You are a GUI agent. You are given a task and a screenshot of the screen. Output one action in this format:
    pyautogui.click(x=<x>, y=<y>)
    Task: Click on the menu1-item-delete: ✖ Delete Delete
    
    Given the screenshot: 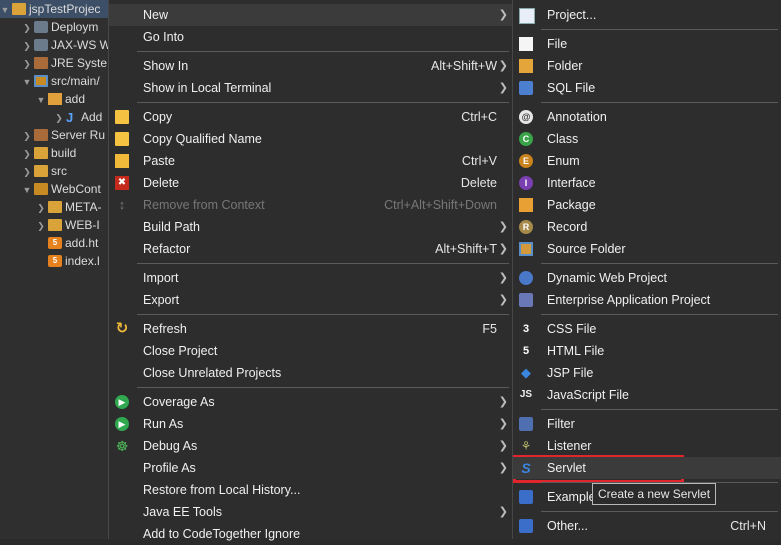 What is the action you would take?
    pyautogui.click(x=311, y=183)
    